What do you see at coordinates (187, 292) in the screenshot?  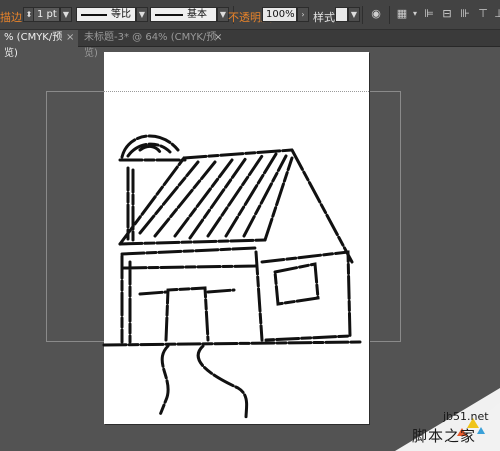 I see `wall-line` at bounding box center [187, 292].